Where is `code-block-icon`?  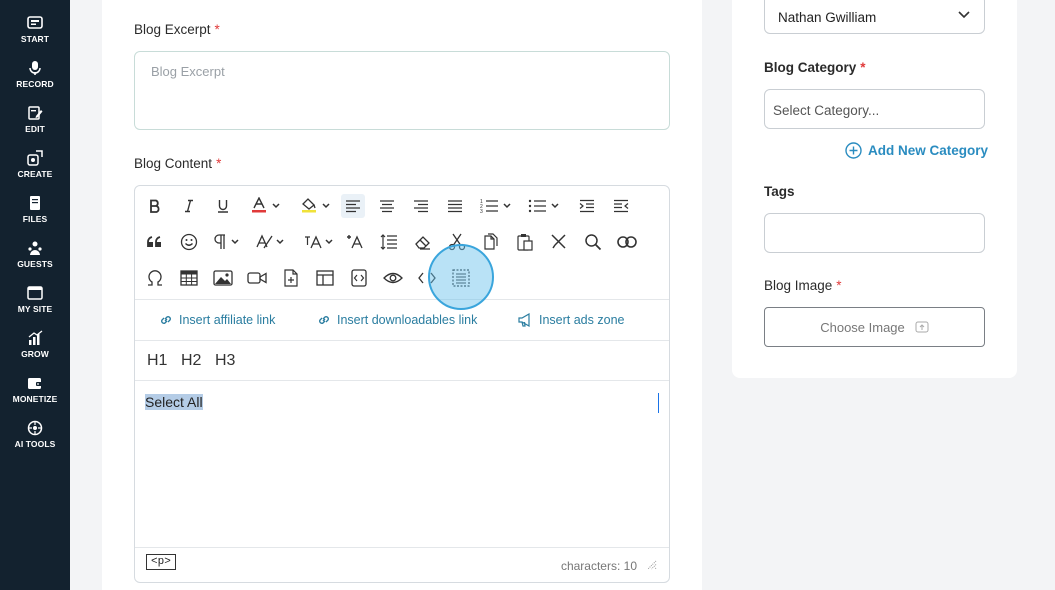 code-block-icon is located at coordinates (359, 278).